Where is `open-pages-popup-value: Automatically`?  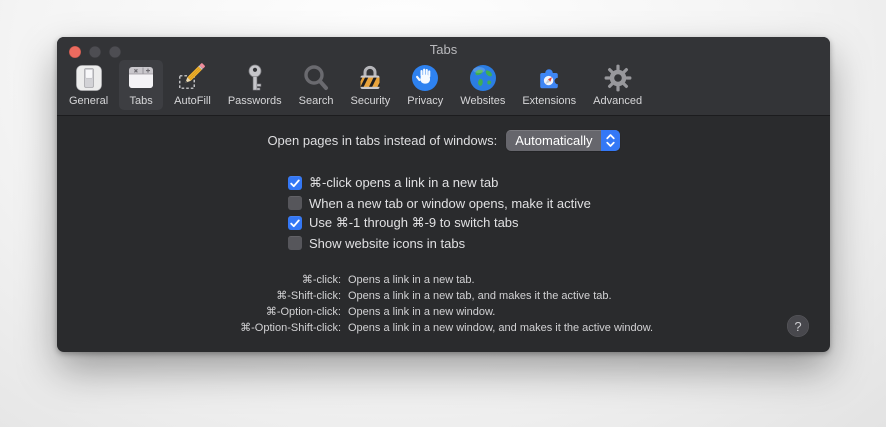
open-pages-popup-value: Automatically is located at coordinates (554, 140).